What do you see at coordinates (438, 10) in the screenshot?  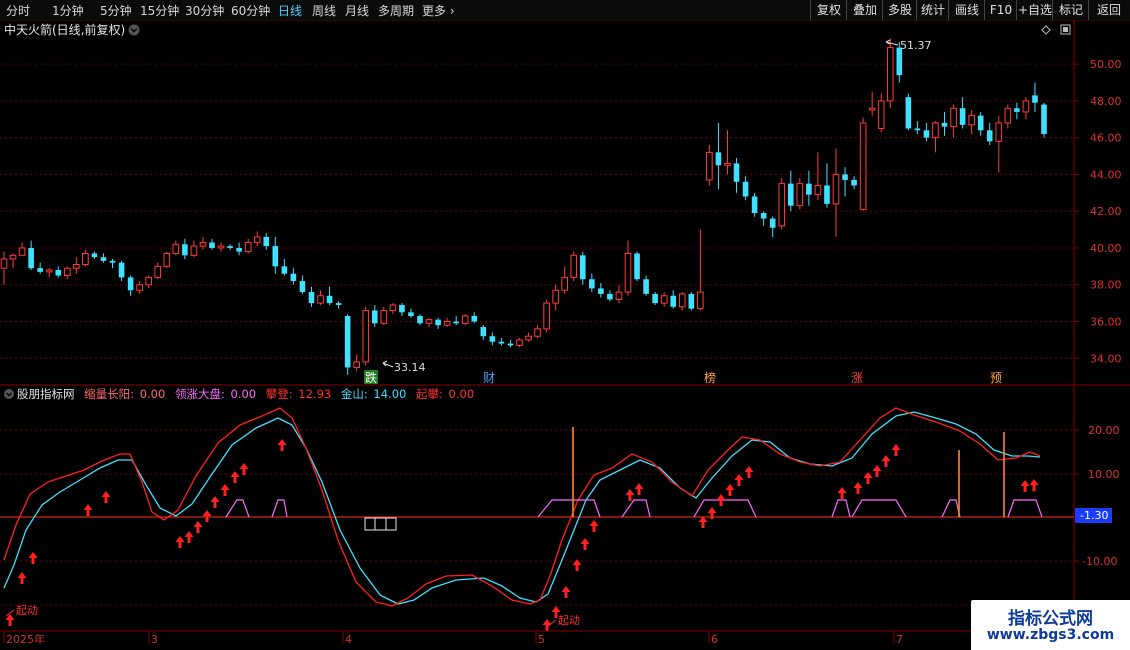 I see `period-more: 更多 ›` at bounding box center [438, 10].